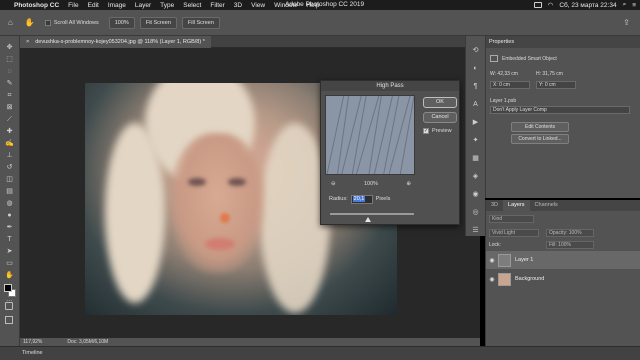 The width and height of the screenshot is (640, 360). I want to click on filter-kind-select: Kind, so click(511, 219).